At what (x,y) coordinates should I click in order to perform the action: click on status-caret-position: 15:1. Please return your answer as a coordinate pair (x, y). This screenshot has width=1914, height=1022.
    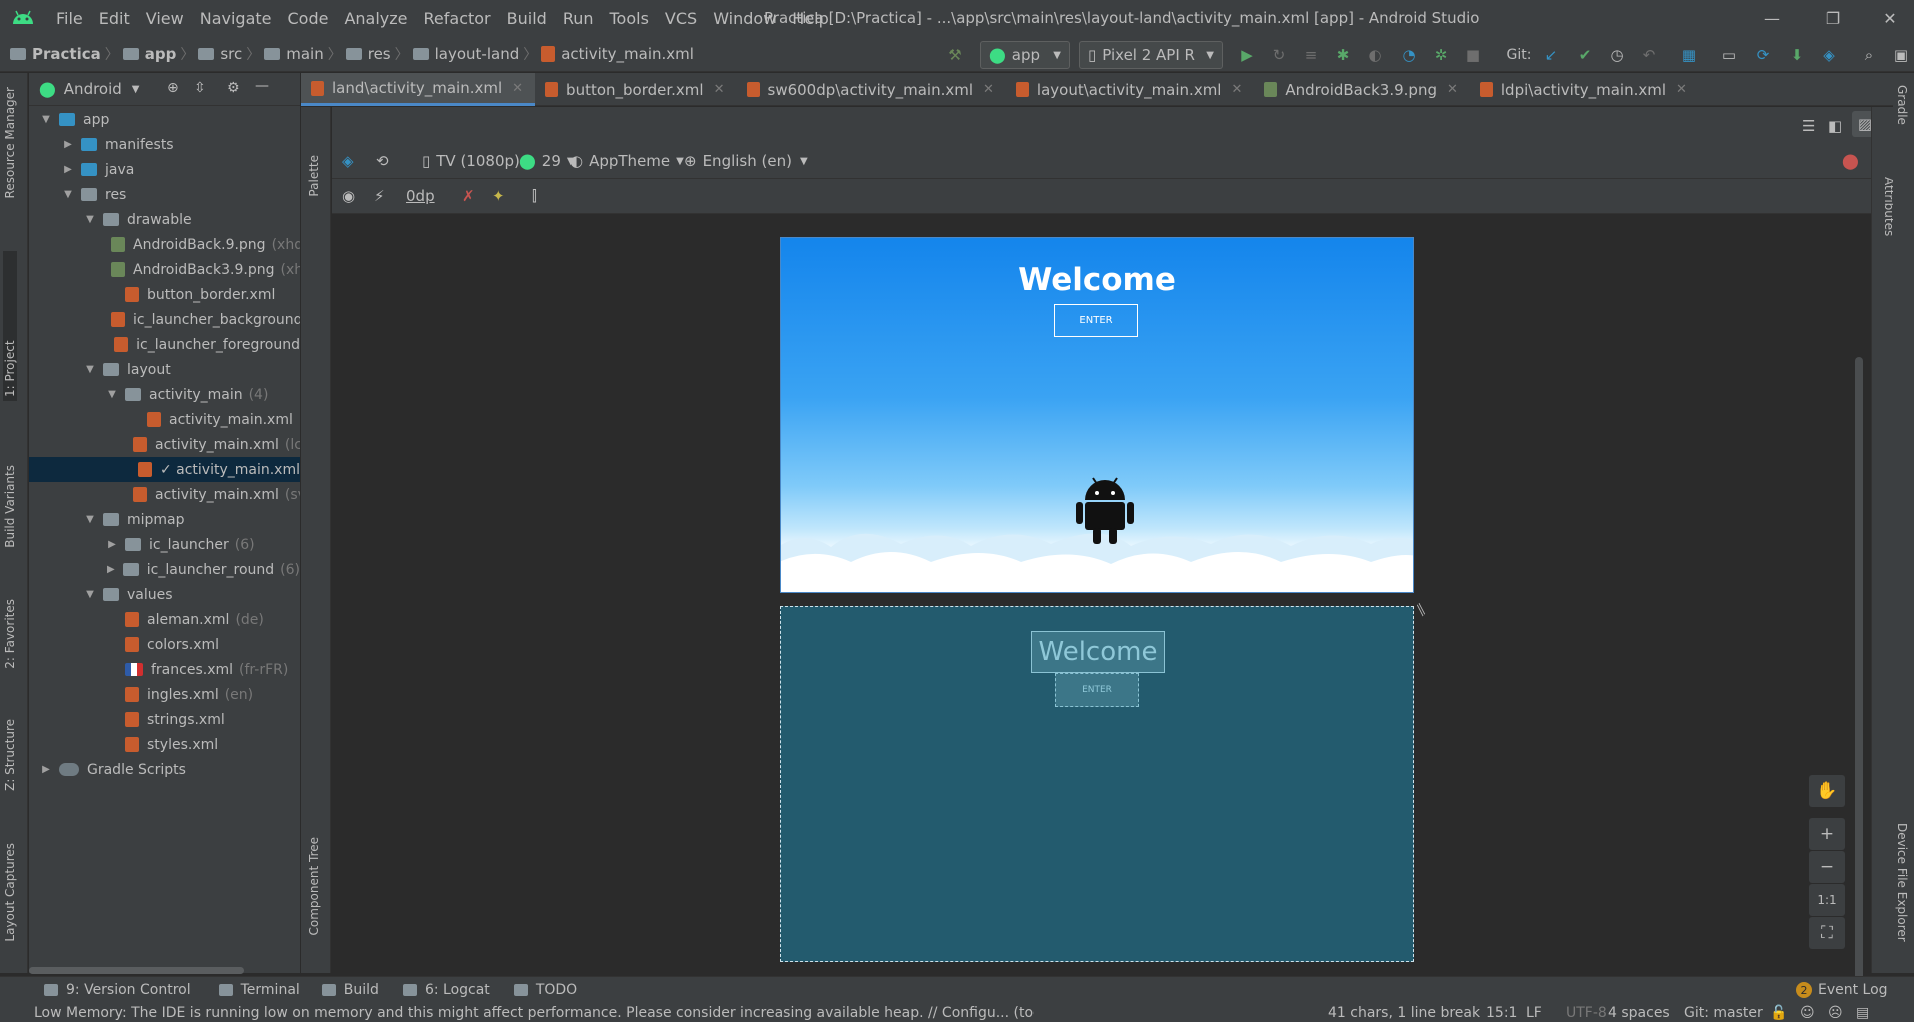
    Looking at the image, I should click on (1501, 1013).